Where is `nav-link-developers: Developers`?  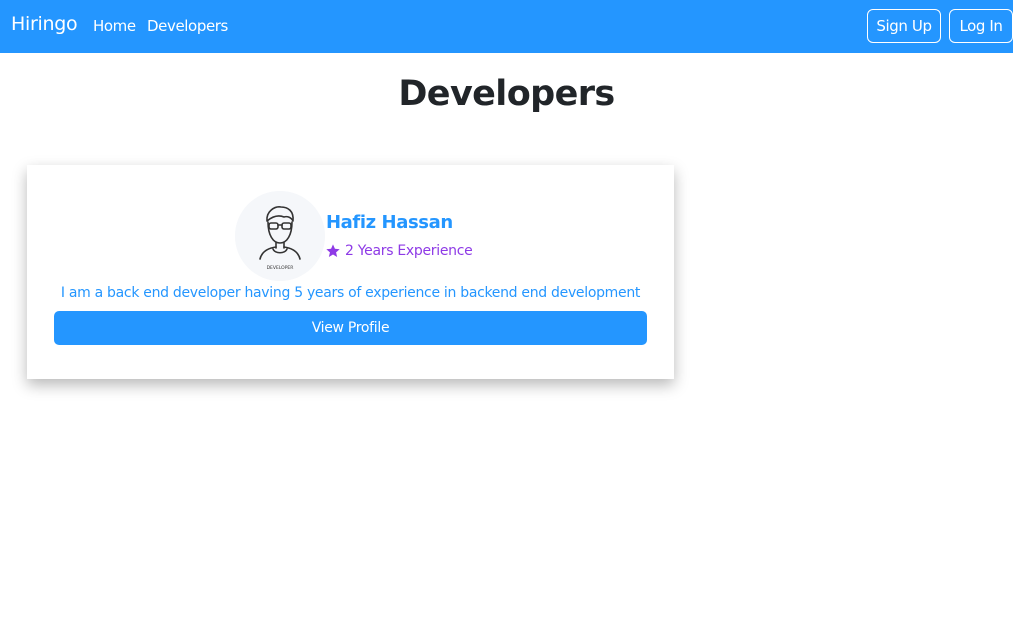
nav-link-developers: Developers is located at coordinates (187, 26).